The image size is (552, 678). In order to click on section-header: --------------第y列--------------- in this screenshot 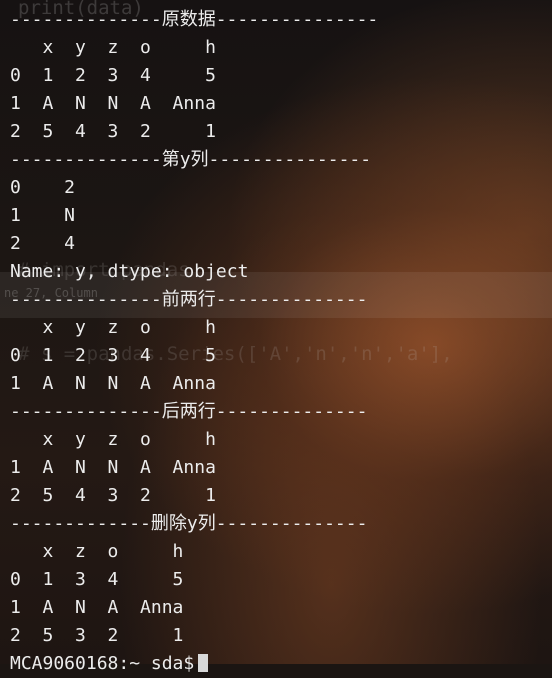, I will do `click(191, 159)`.